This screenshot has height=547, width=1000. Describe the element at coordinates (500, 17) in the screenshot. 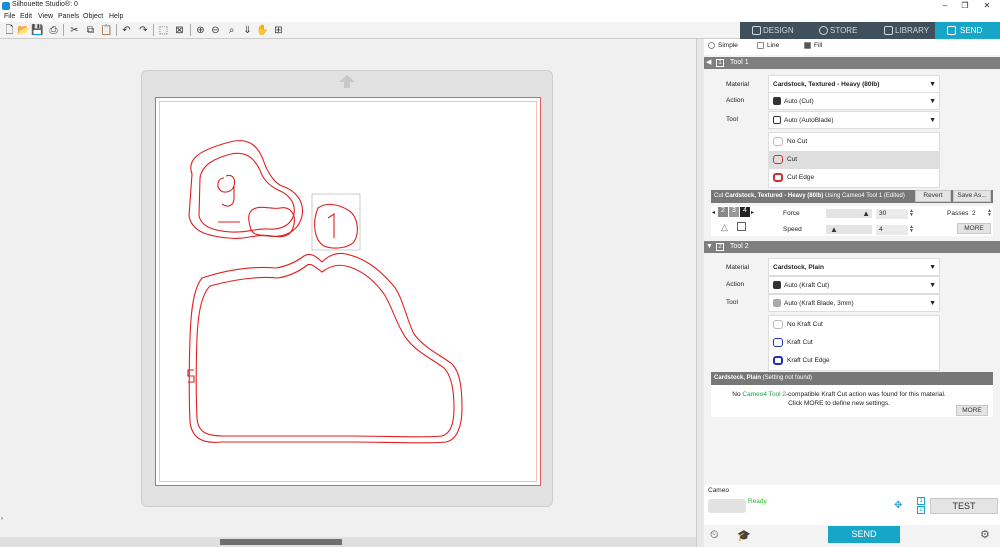

I see `menu-bar: File Edit View Panels Object Help` at that location.